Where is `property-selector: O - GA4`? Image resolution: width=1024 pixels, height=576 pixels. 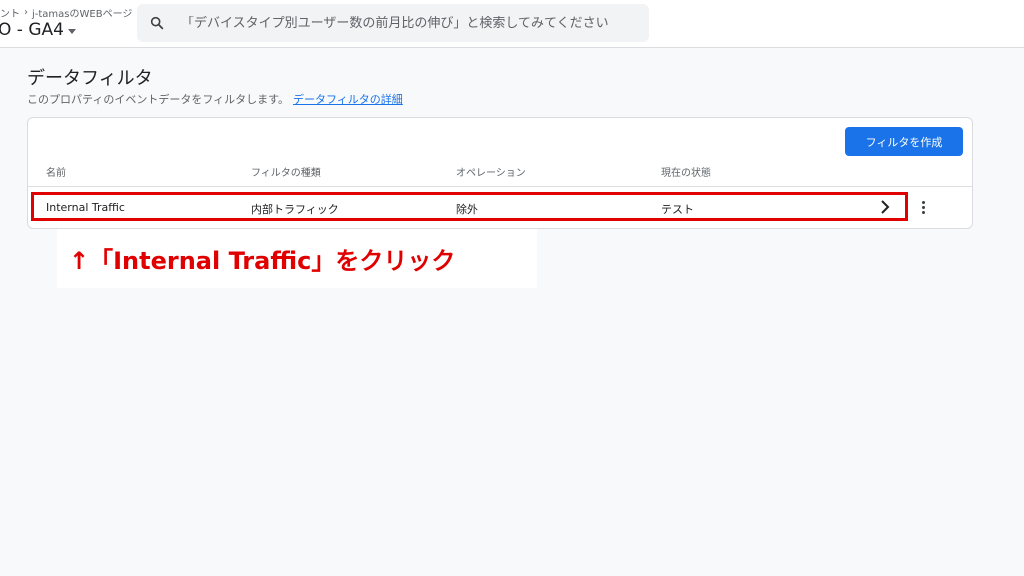 property-selector: O - GA4 is located at coordinates (38, 30).